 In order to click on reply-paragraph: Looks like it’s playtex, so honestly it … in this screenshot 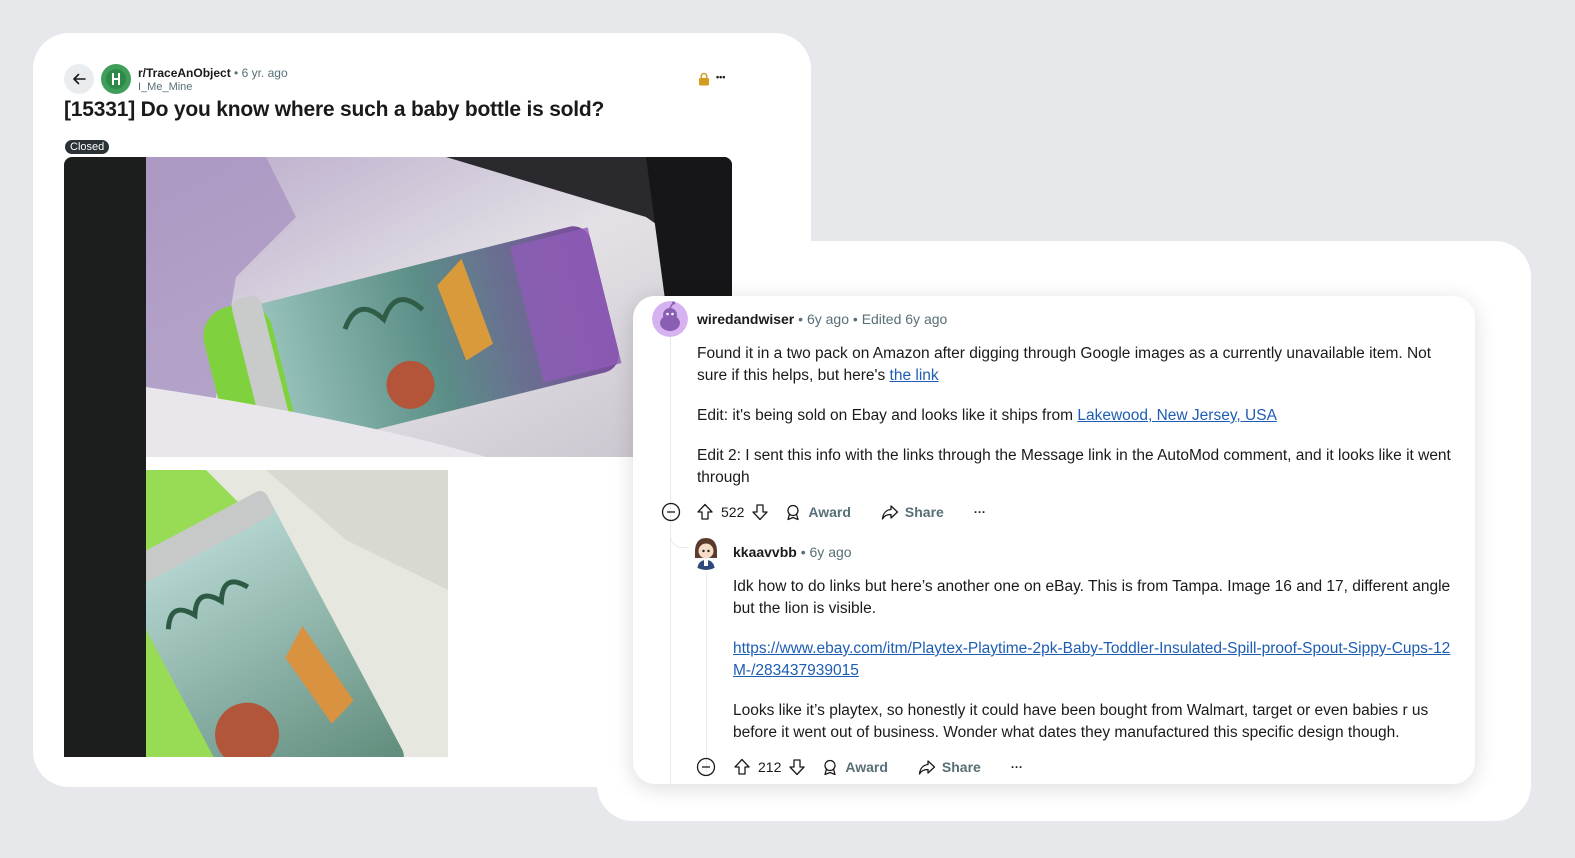, I will do `click(1081, 721)`.